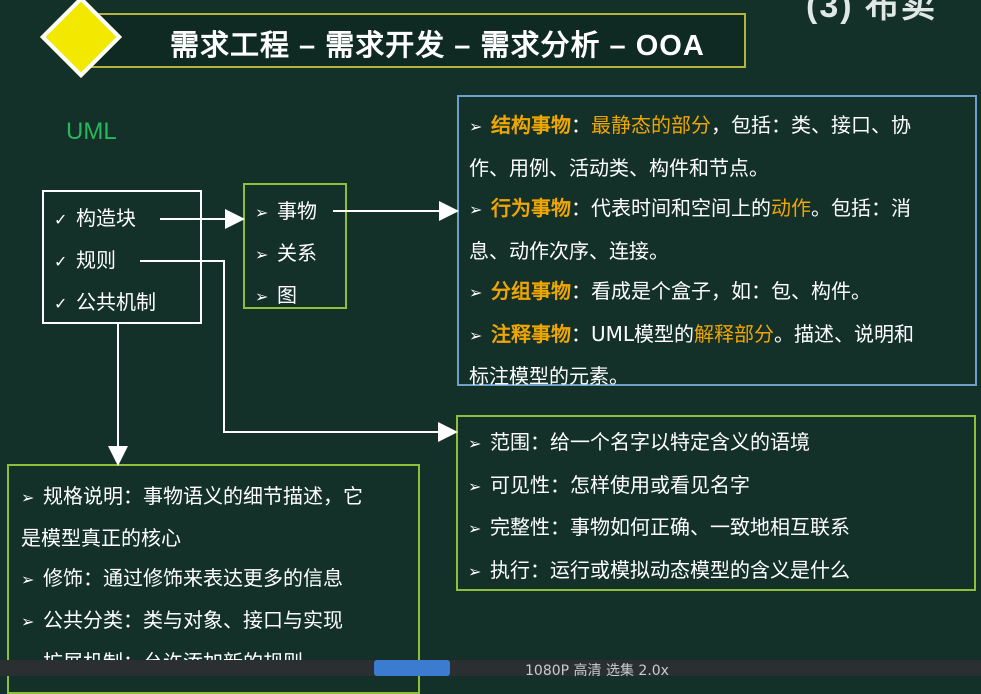  Describe the element at coordinates (490, 668) in the screenshot. I see `video-player-bar` at that location.